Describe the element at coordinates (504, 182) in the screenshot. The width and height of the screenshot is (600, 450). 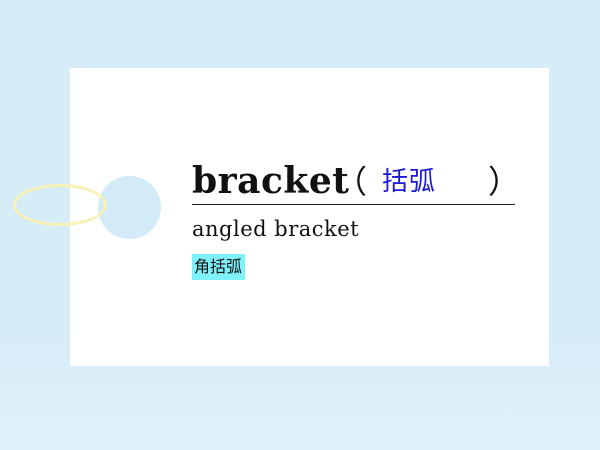
I see `close-paren: ）` at that location.